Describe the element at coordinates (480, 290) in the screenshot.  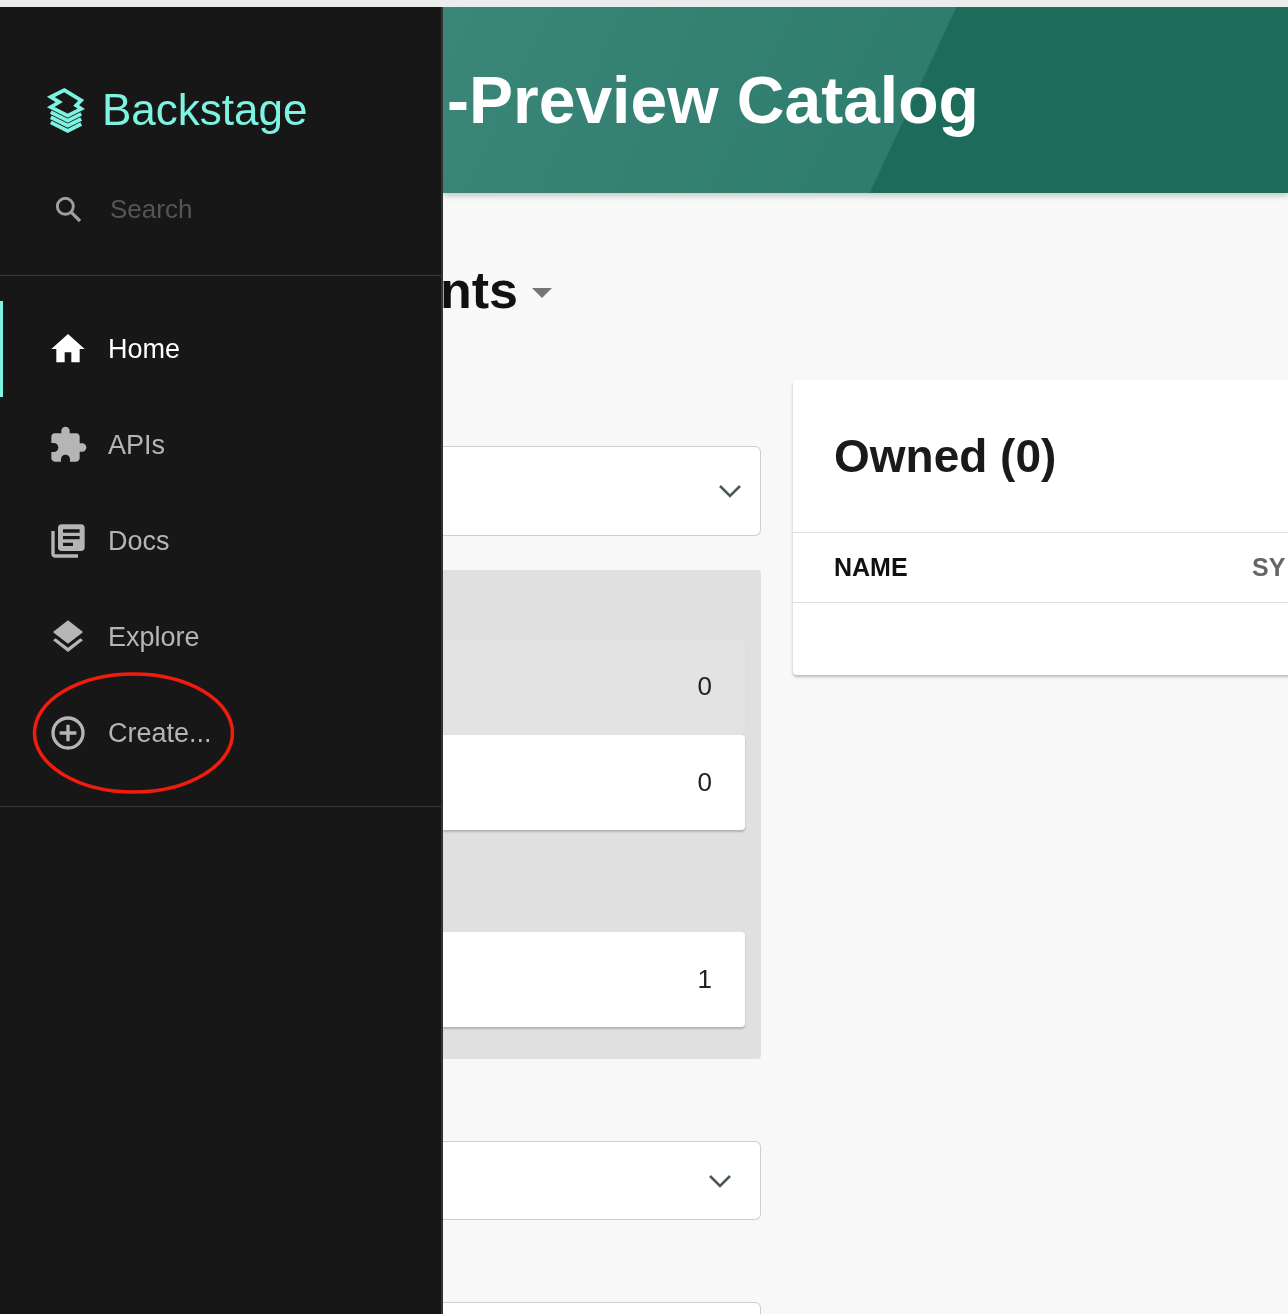
I see `page-heading: nts` at that location.